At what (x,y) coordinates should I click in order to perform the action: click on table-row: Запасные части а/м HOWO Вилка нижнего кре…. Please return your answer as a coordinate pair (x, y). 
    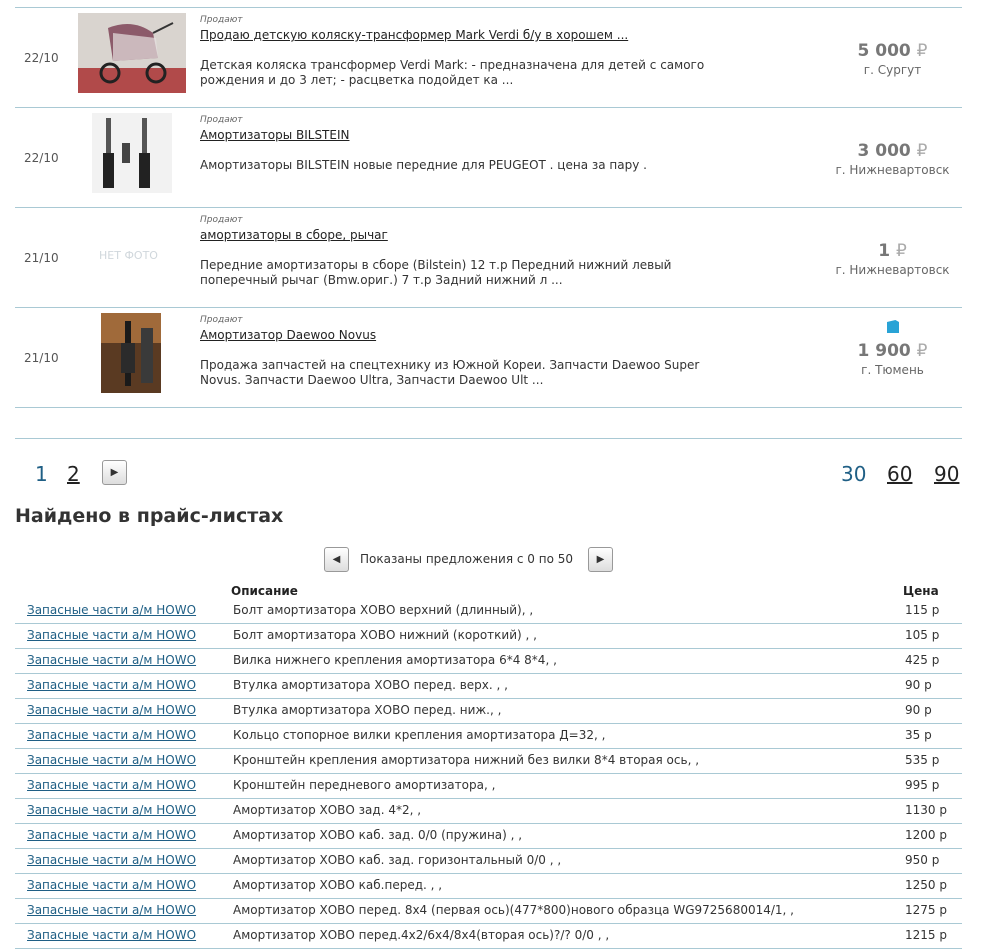
    Looking at the image, I should click on (488, 661).